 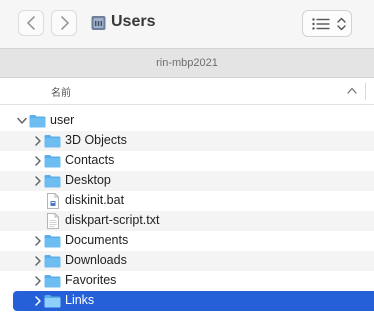 I want to click on tree-row-diskinit-bat: diskinit.bat, so click(x=187, y=201).